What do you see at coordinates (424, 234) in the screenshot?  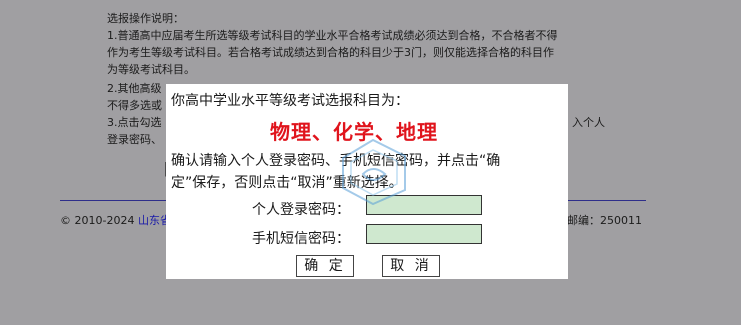 I see `sms-code-input` at bounding box center [424, 234].